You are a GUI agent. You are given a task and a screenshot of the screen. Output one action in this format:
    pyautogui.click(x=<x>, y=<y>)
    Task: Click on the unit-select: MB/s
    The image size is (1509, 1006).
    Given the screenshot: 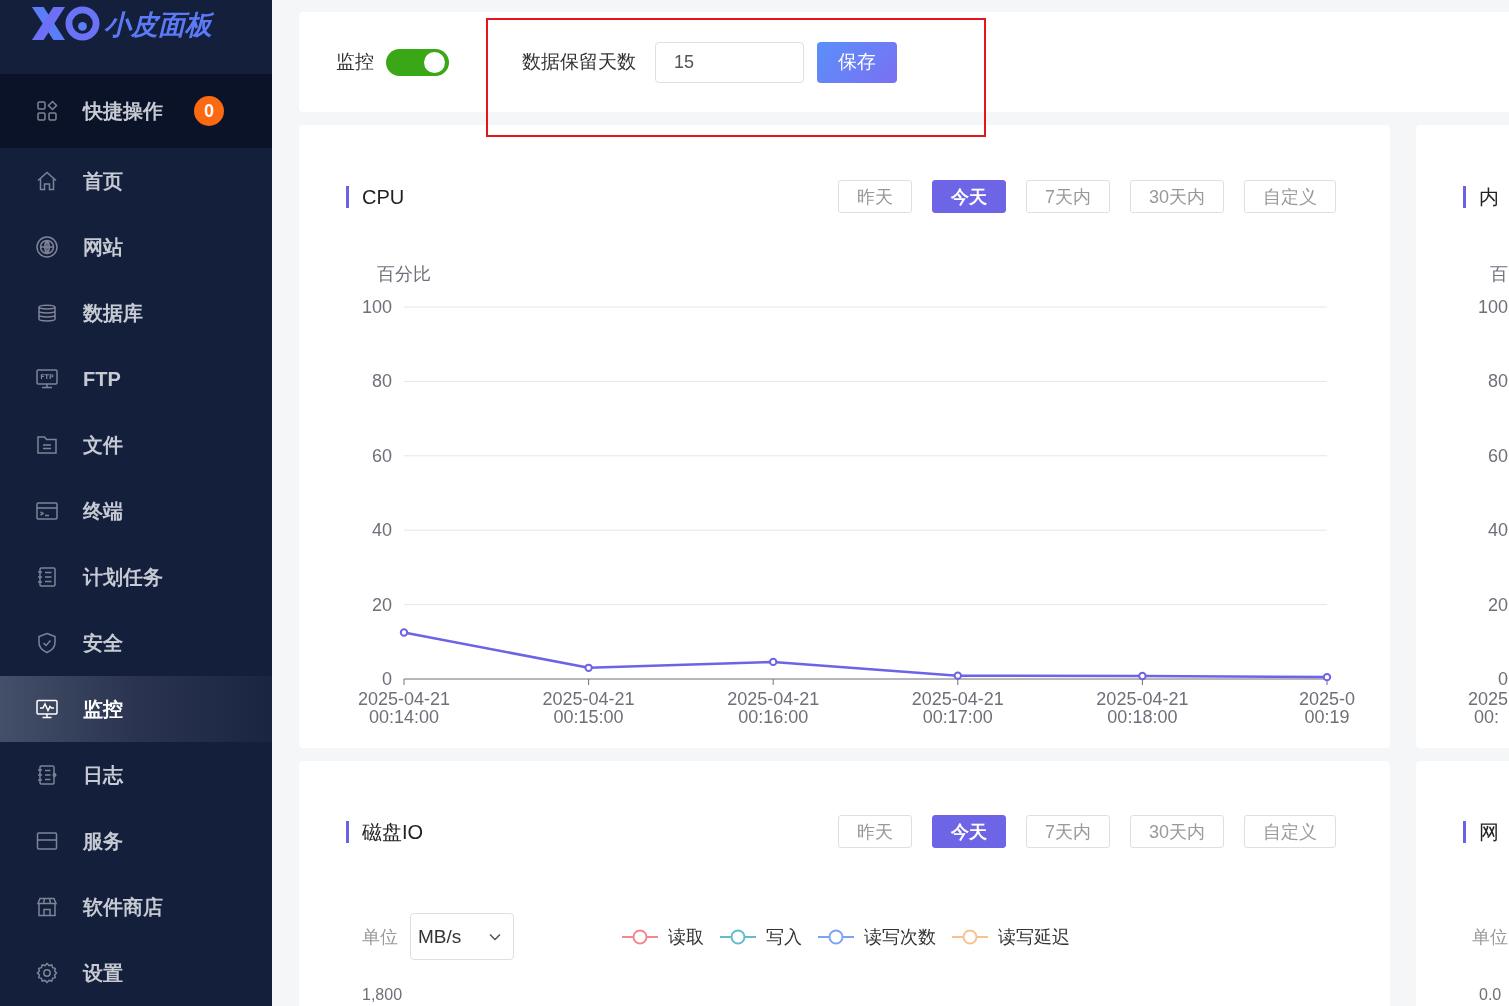 What is the action you would take?
    pyautogui.click(x=462, y=936)
    